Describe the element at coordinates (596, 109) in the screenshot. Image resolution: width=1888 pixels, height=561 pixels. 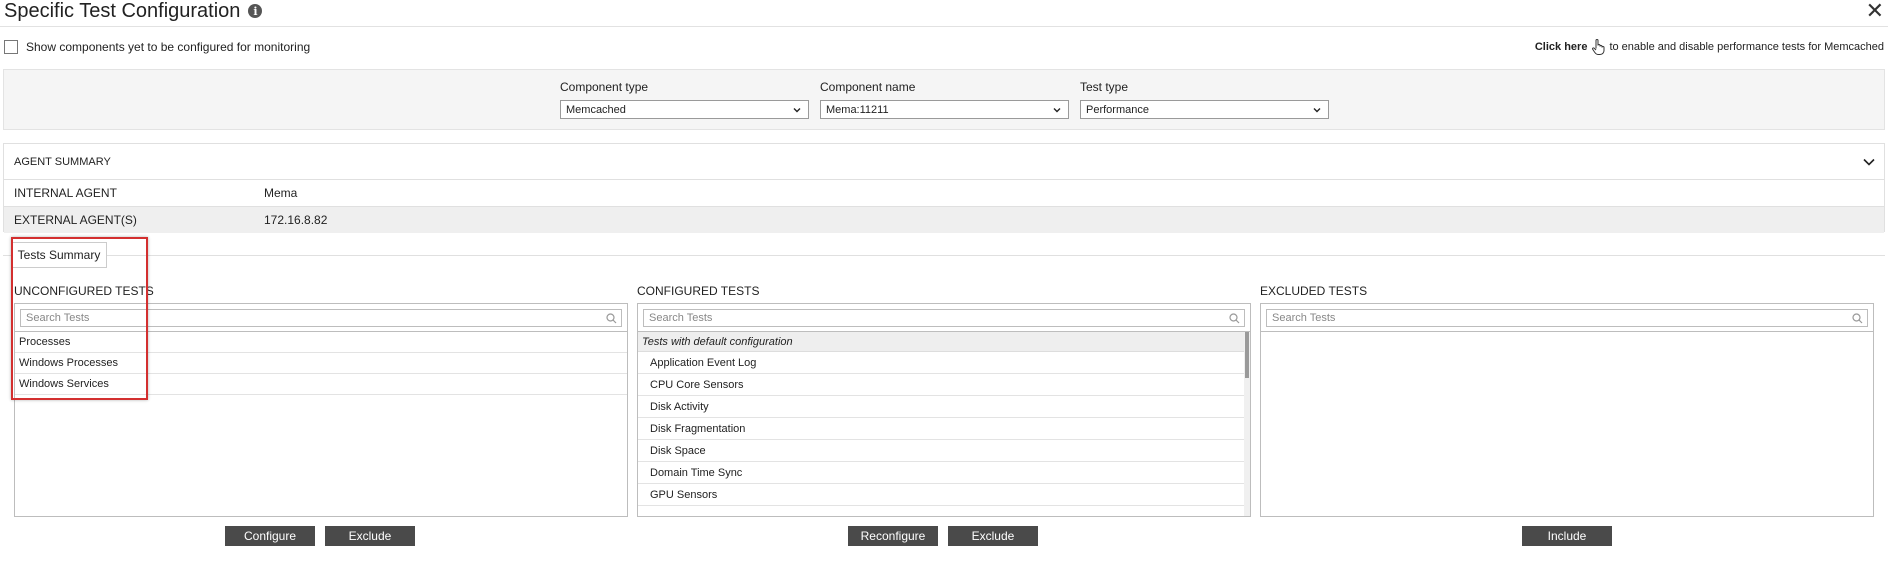
I see `component-type-value: Memcached` at that location.